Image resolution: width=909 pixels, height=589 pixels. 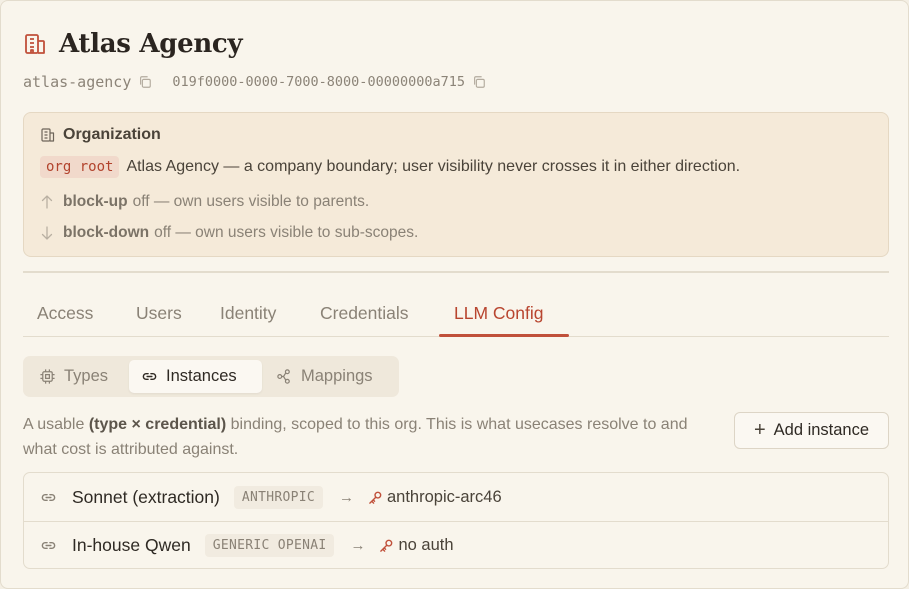 I want to click on subnav-types: Types, so click(x=78, y=376).